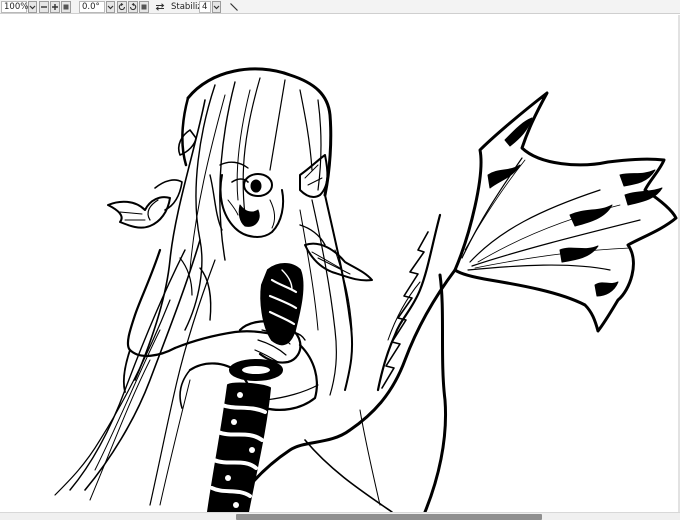 This screenshot has width=680, height=520. Describe the element at coordinates (389, 517) in the screenshot. I see `scrollbar-thumb` at that location.